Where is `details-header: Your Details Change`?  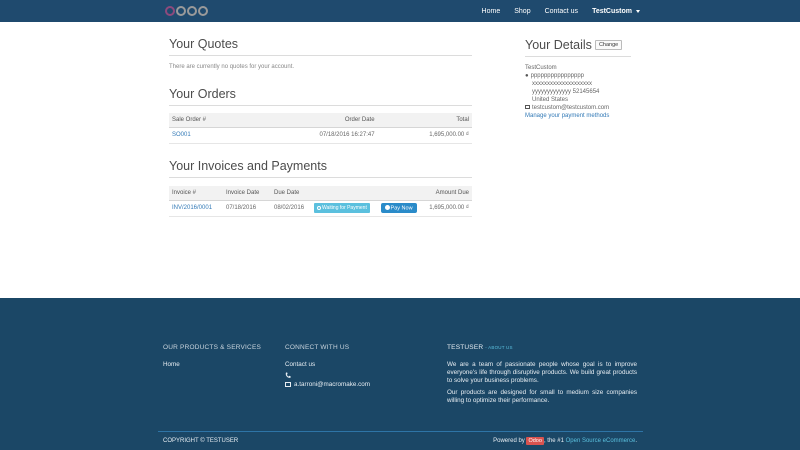
details-header: Your Details Change is located at coordinates (578, 47).